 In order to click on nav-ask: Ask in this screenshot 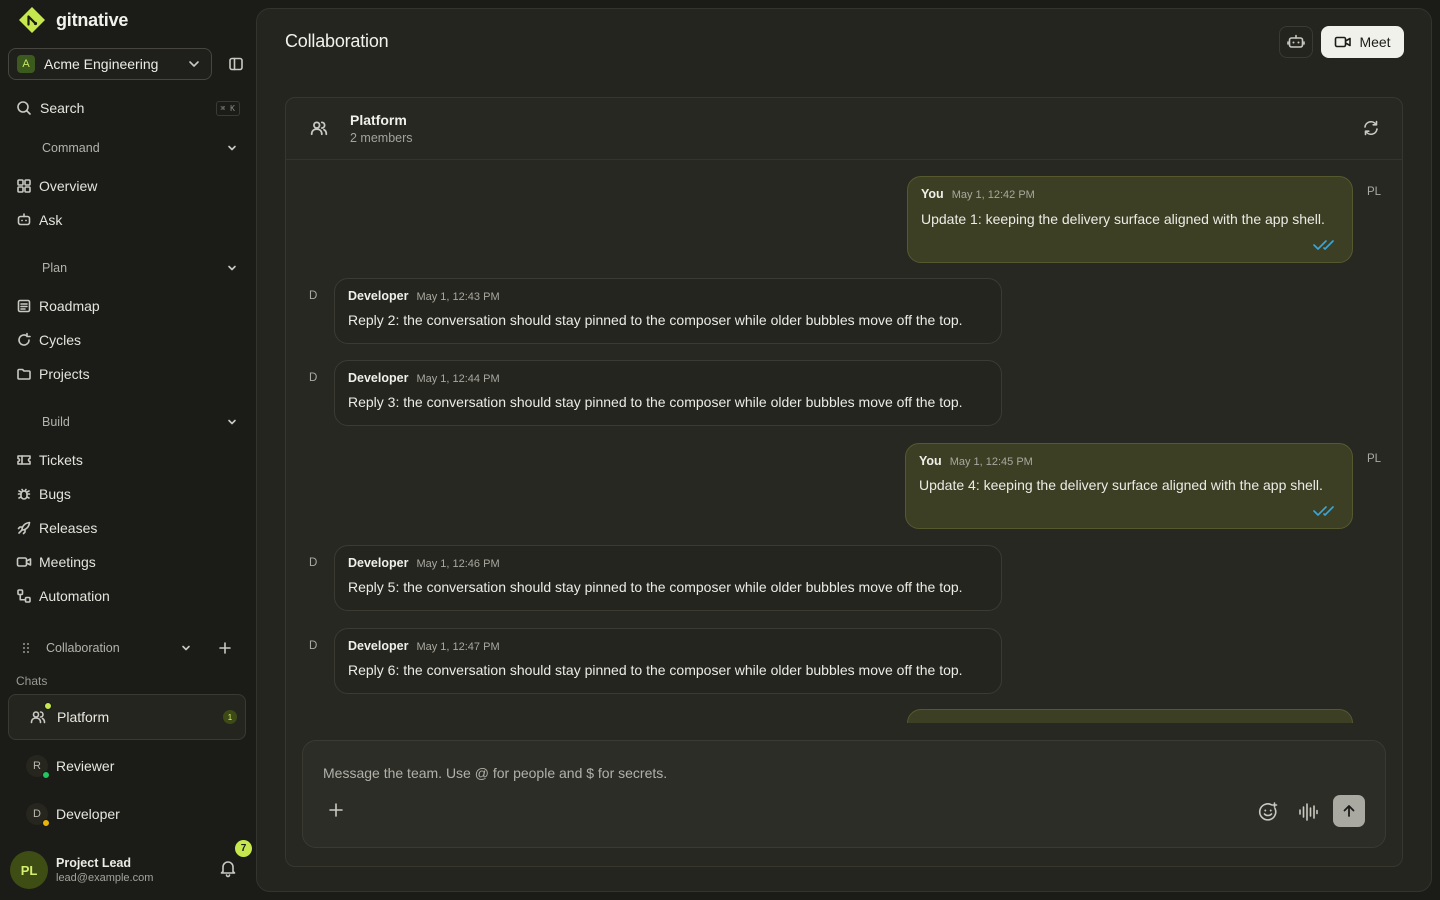, I will do `click(128, 220)`.